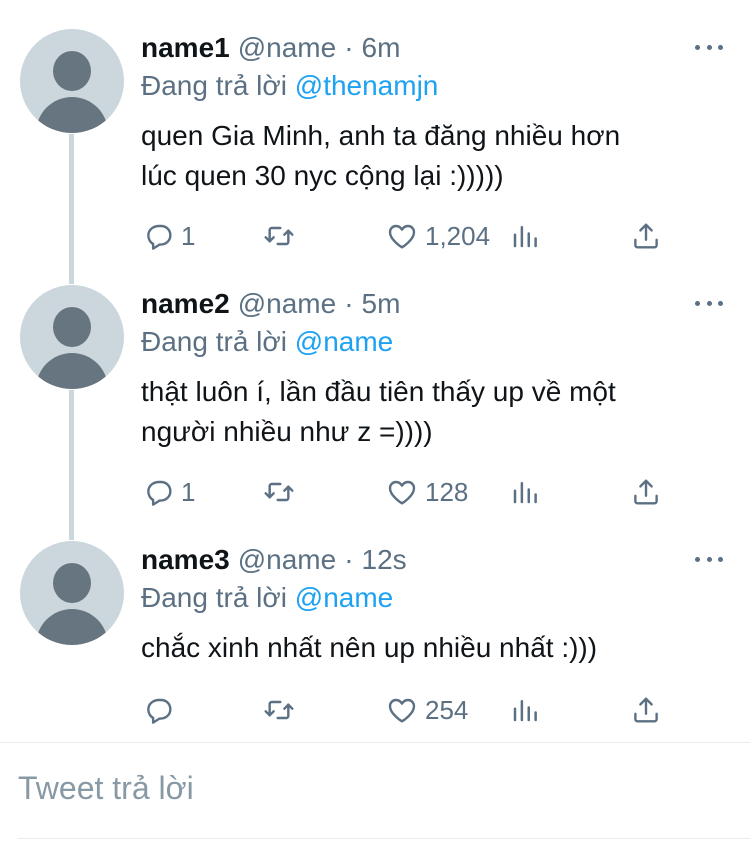 The height and width of the screenshot is (847, 750). What do you see at coordinates (384, 560) in the screenshot?
I see `timestamp: 12s` at bounding box center [384, 560].